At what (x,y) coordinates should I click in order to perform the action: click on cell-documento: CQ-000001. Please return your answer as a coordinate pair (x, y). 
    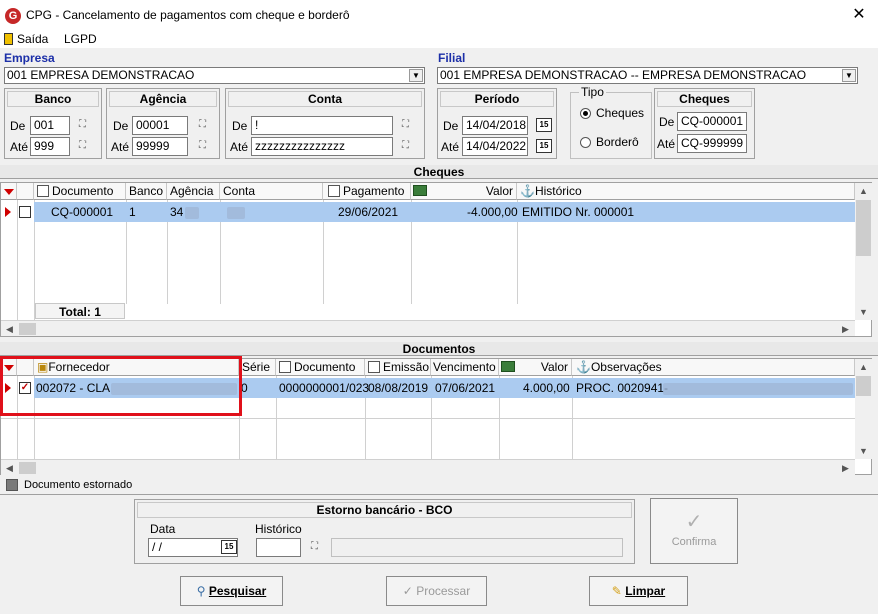
    Looking at the image, I should click on (82, 212).